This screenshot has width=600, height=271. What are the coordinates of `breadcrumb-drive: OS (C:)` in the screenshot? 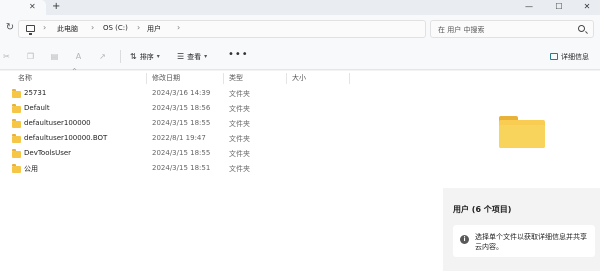 It's located at (115, 28).